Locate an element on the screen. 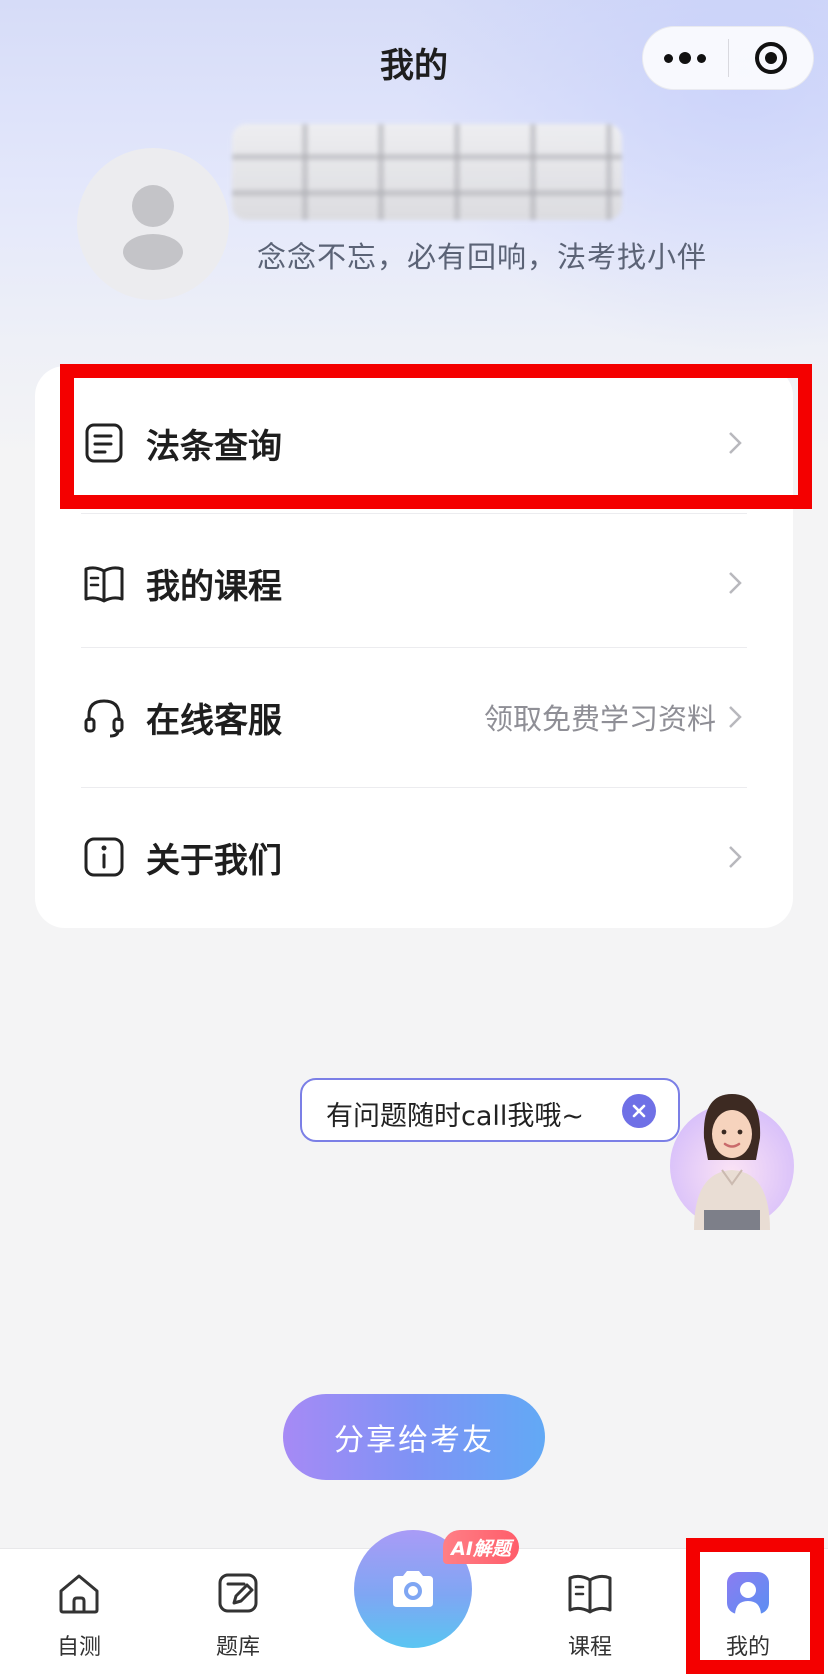 The height and width of the screenshot is (1674, 828). more-options-button is located at coordinates (685, 58).